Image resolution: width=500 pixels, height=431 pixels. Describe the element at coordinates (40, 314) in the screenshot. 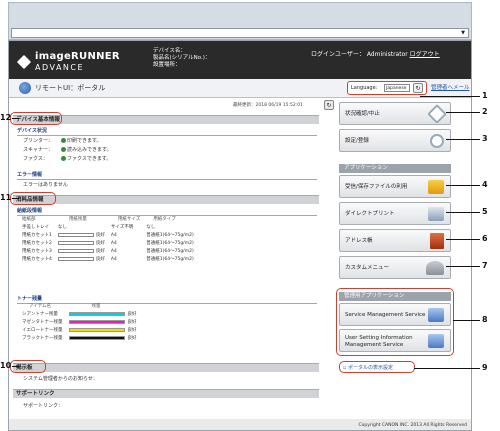

I see `toner-name: シアントナー残量` at that location.